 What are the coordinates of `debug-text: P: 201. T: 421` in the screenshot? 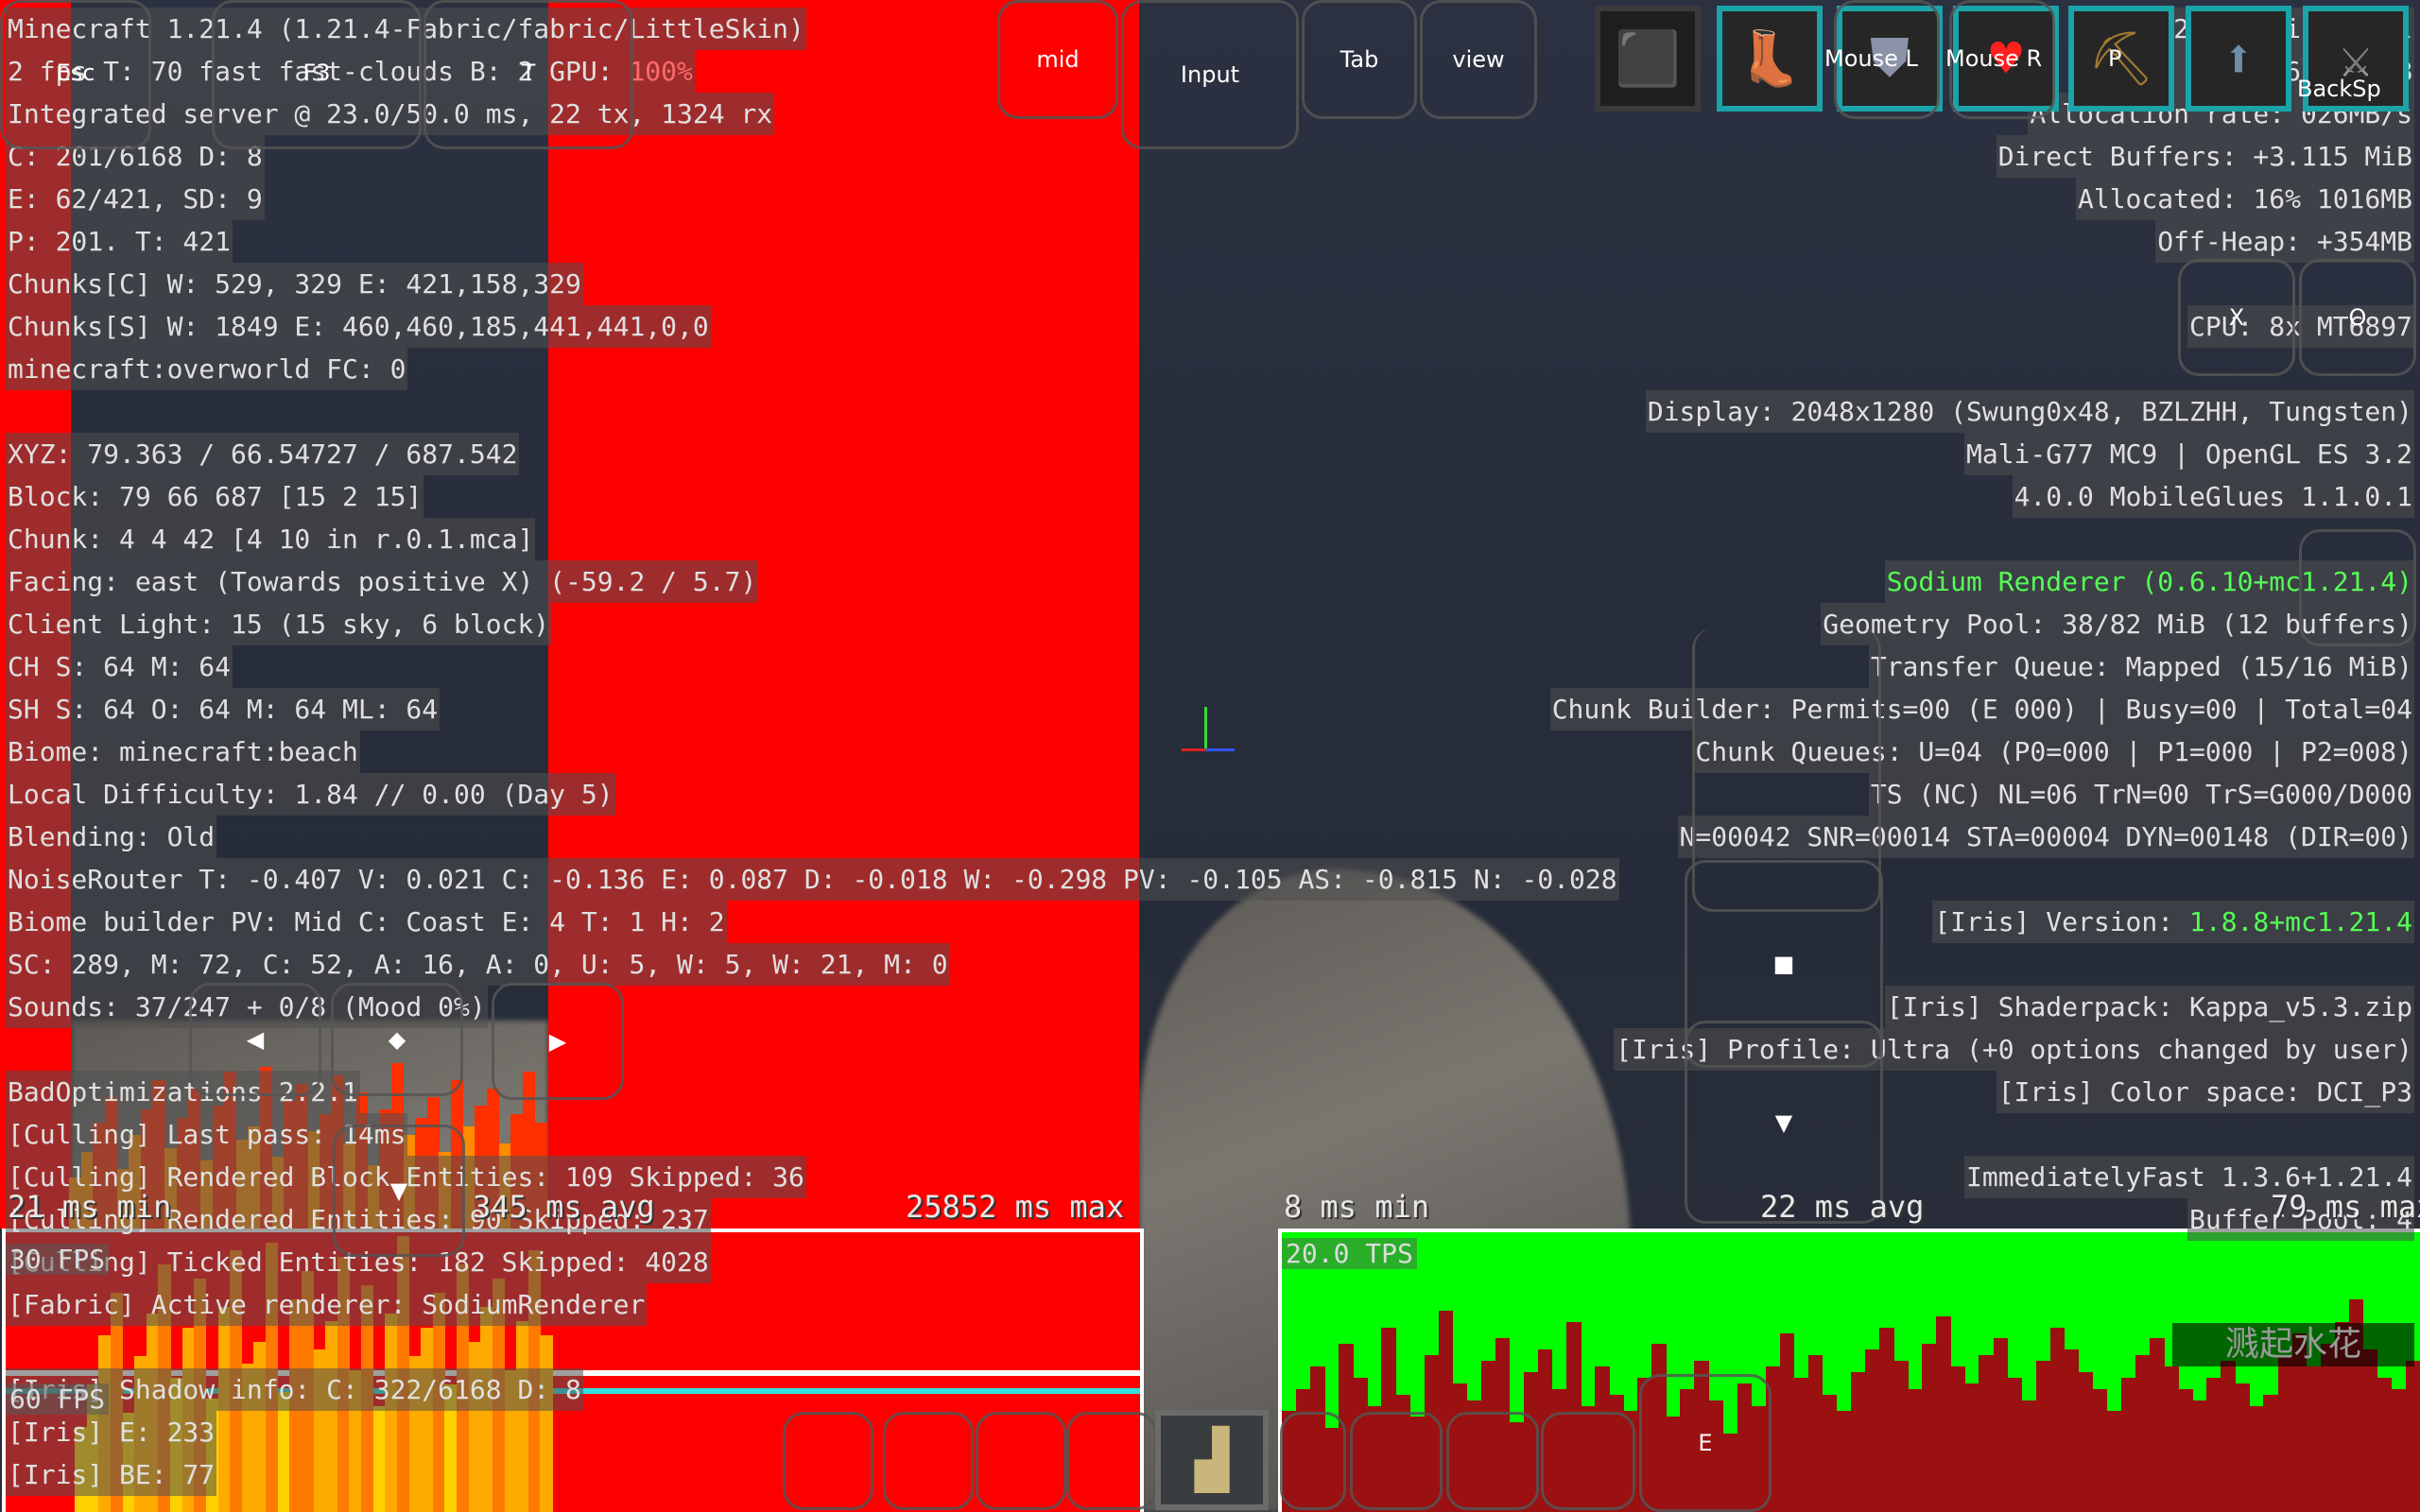 It's located at (119, 241).